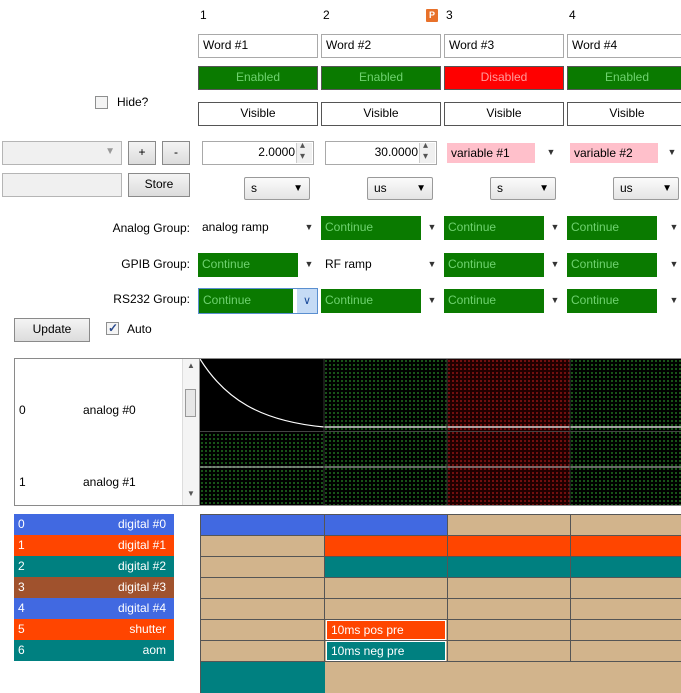 The image size is (681, 693). I want to click on digital-channel-row: 5 shutter, so click(94, 629).